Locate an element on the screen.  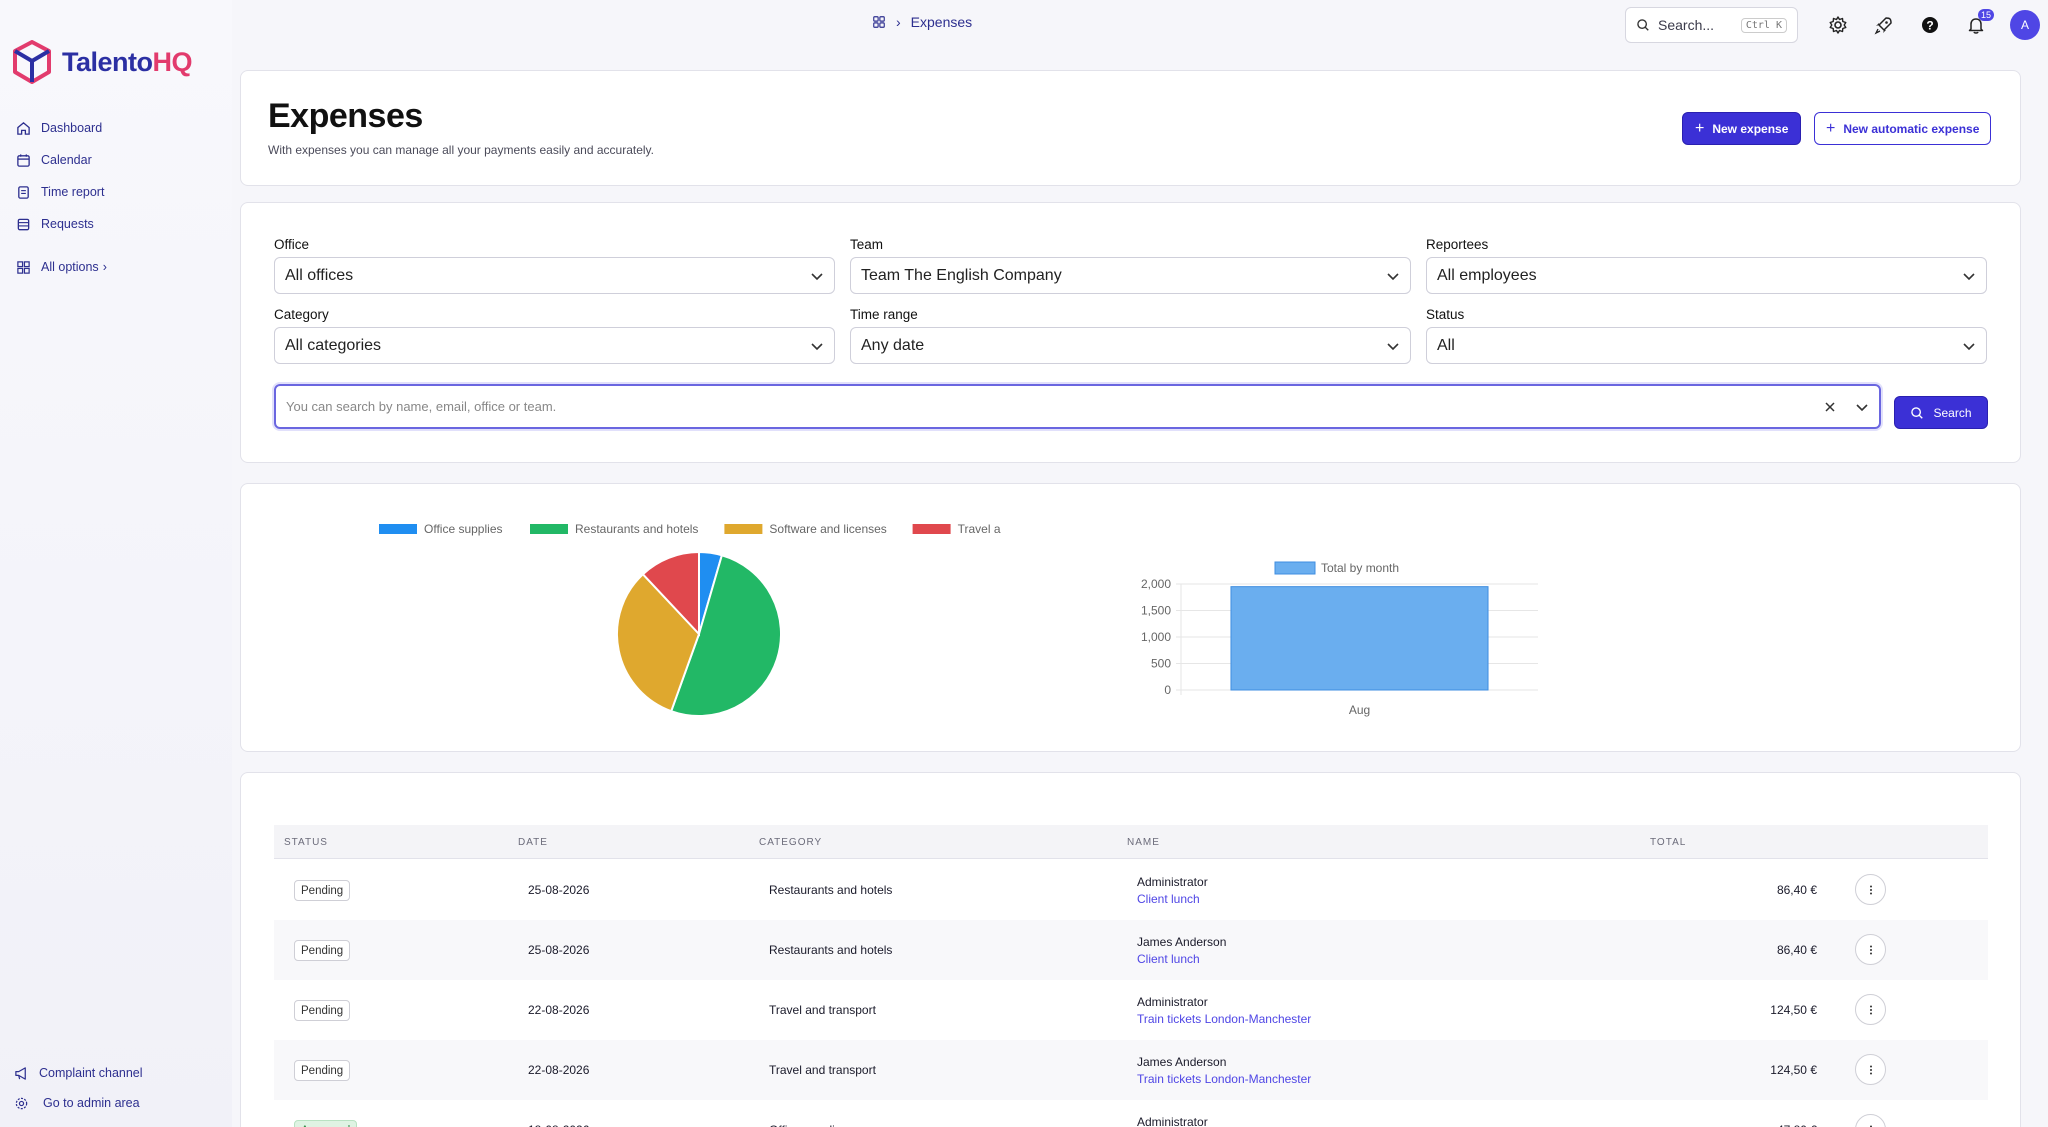
plus-icon: + is located at coordinates (1700, 128).